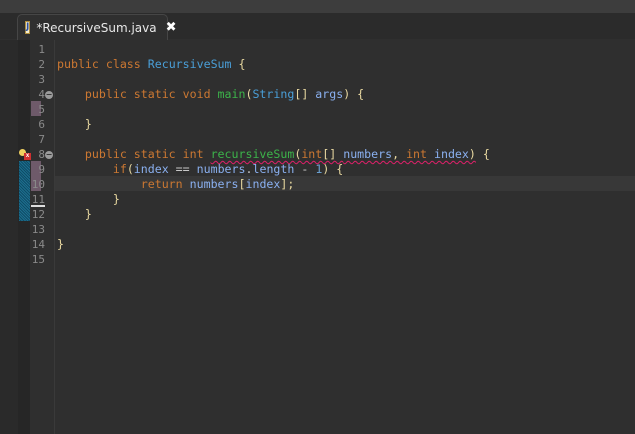  Describe the element at coordinates (41, 49) in the screenshot. I see `line-number: 1` at that location.